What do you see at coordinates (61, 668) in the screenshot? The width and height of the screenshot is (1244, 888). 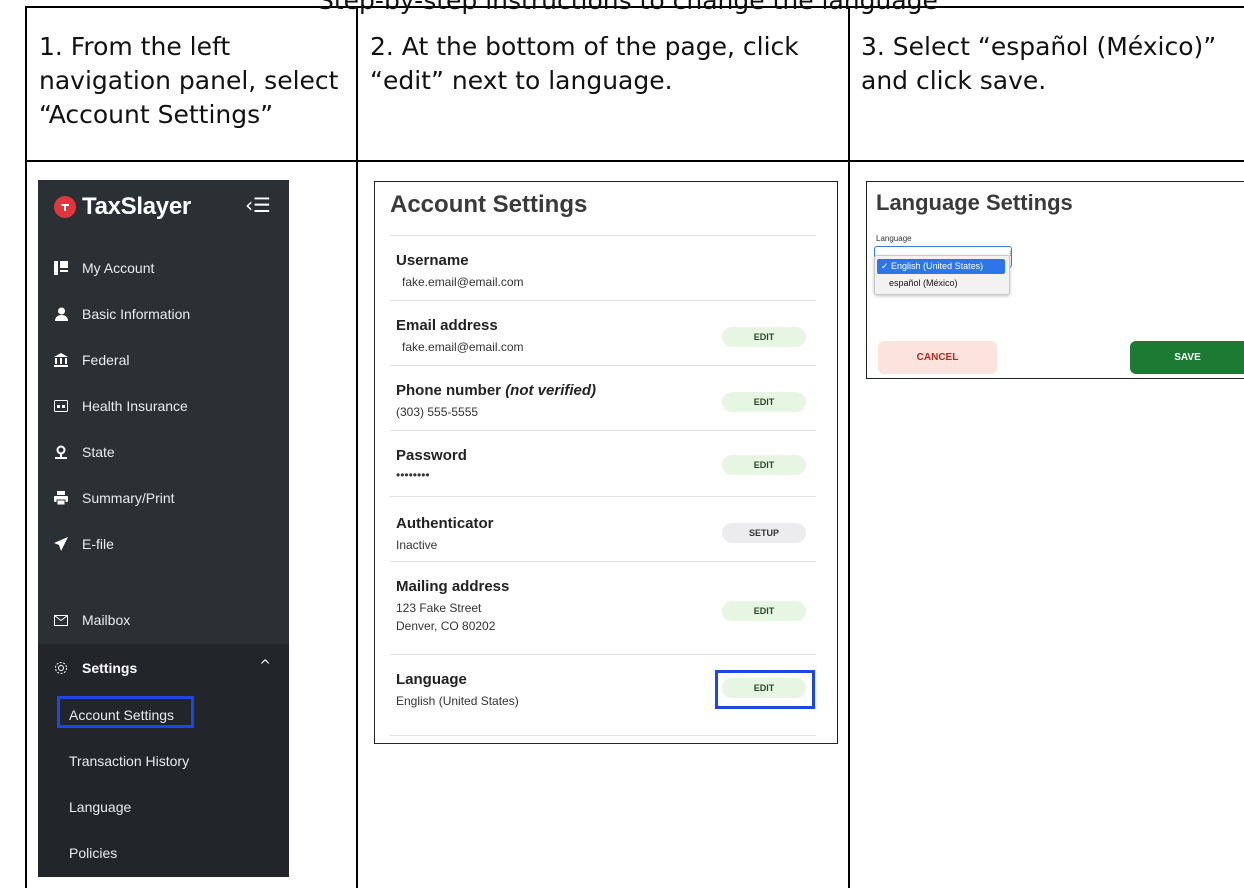 I see `gear-icon` at bounding box center [61, 668].